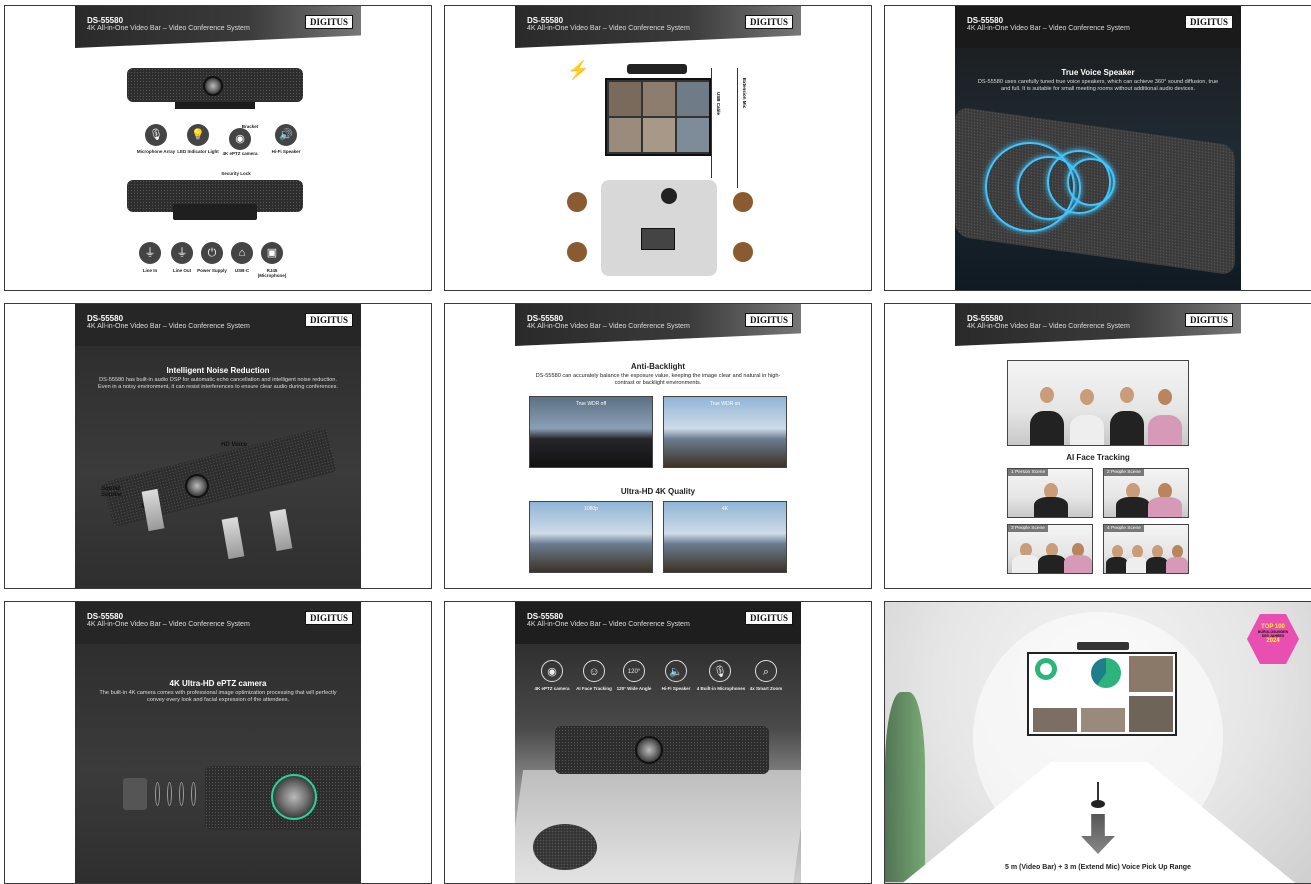 This screenshot has width=1311, height=884. I want to click on rj45-icon: ▣, so click(272, 253).